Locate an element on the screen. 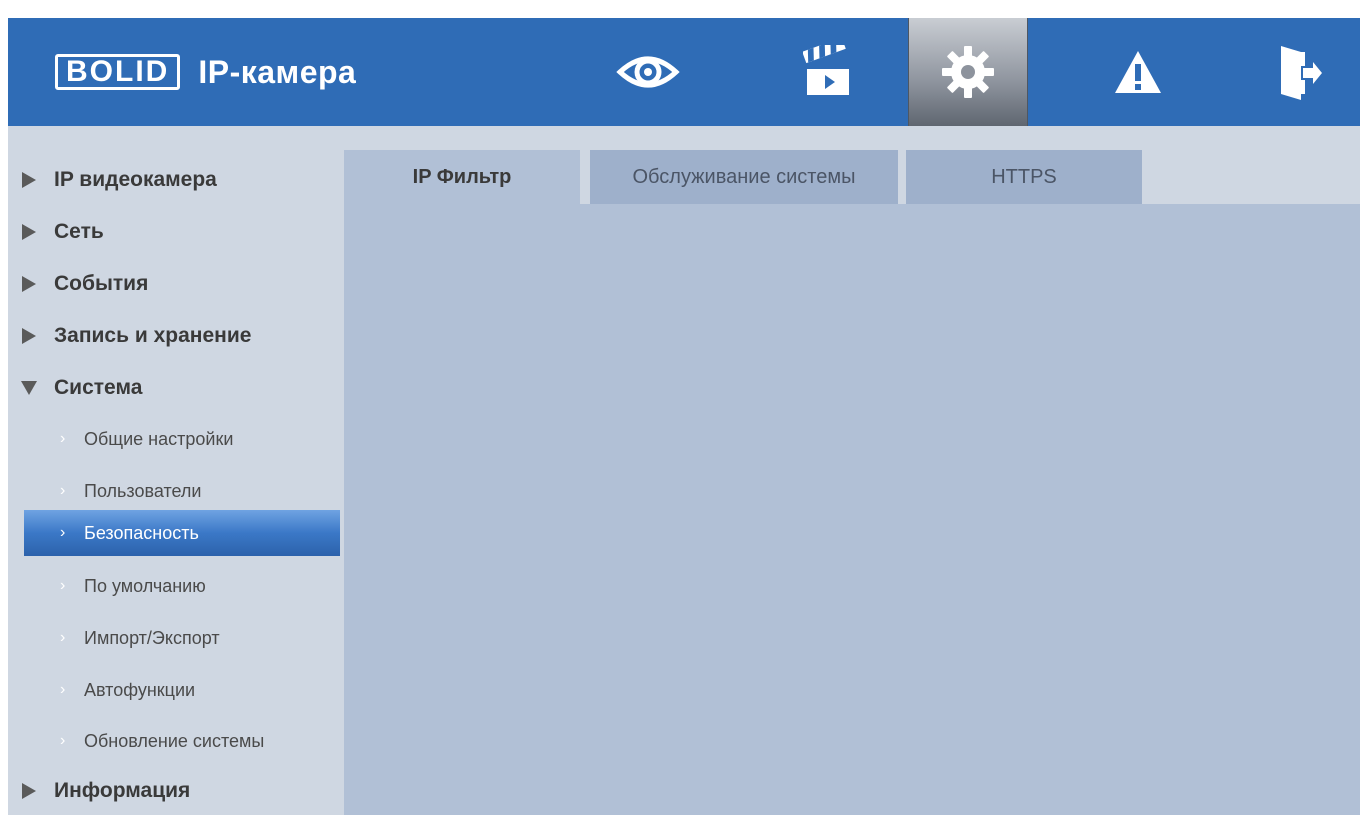 Image resolution: width=1360 pixels, height=815 pixels. sidebar-item-label: События is located at coordinates (101, 283).